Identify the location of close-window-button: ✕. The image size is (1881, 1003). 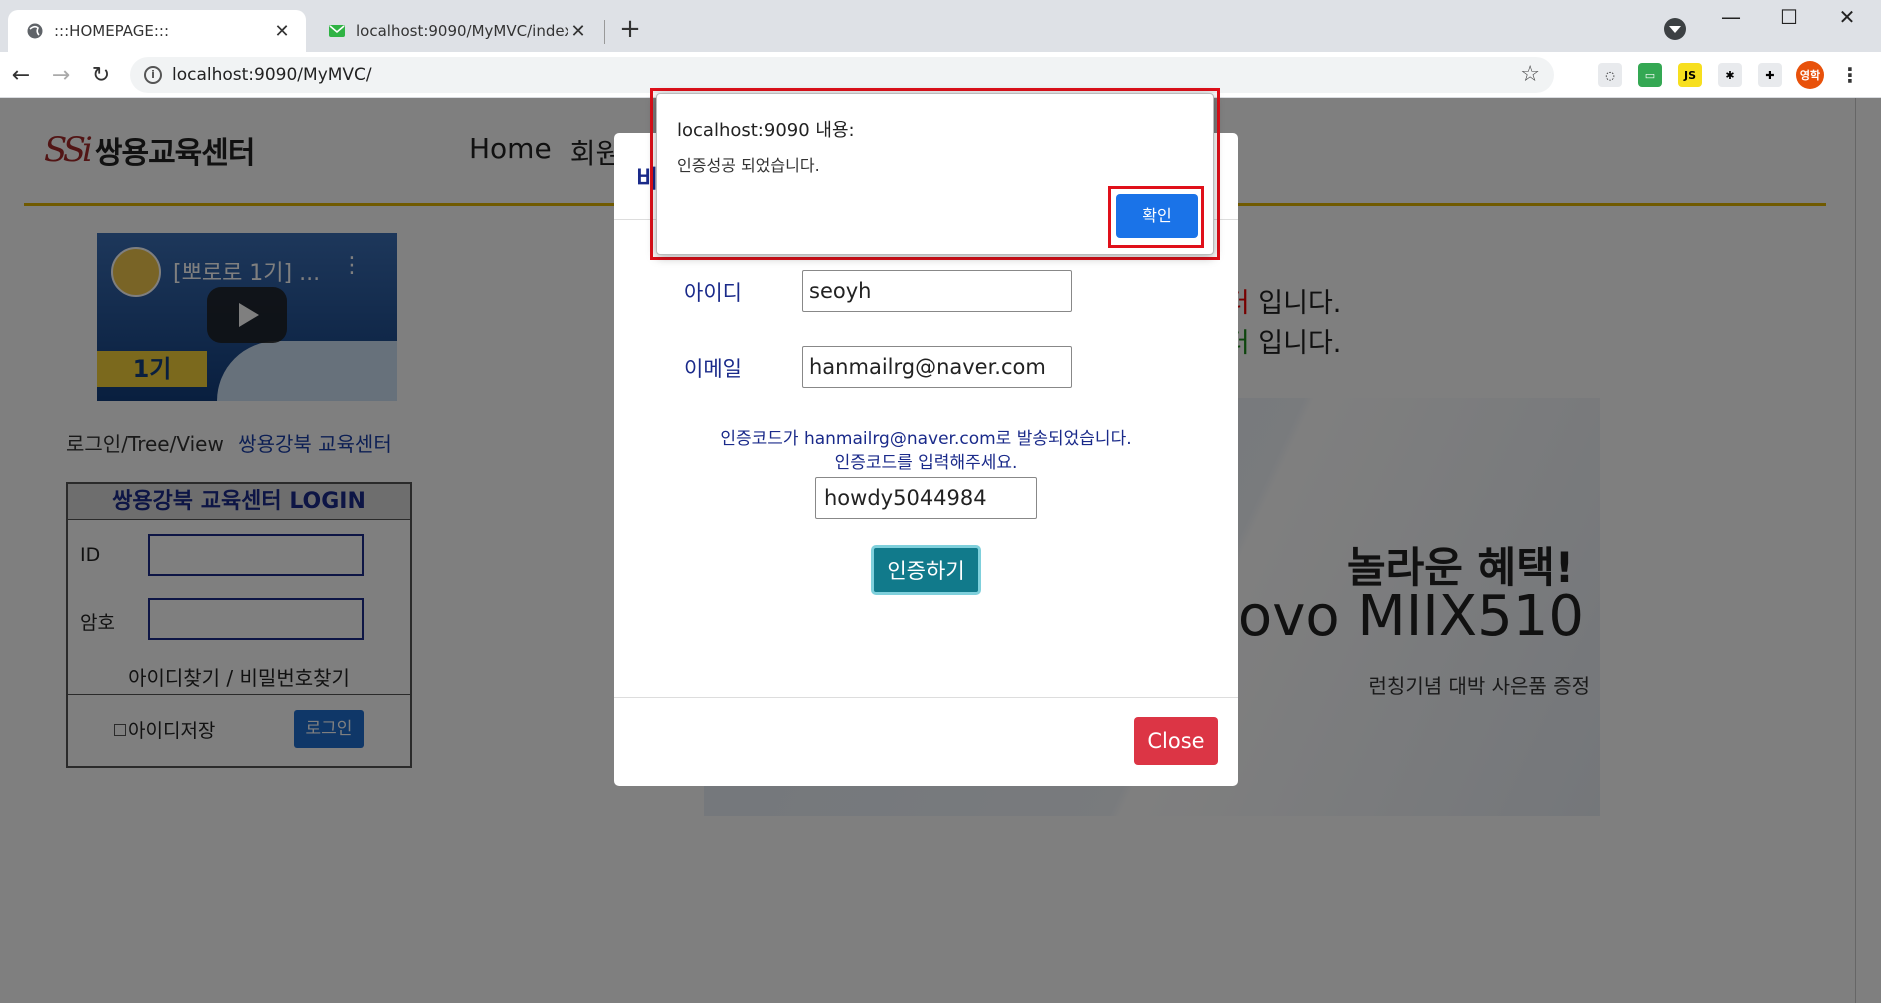
(1847, 17).